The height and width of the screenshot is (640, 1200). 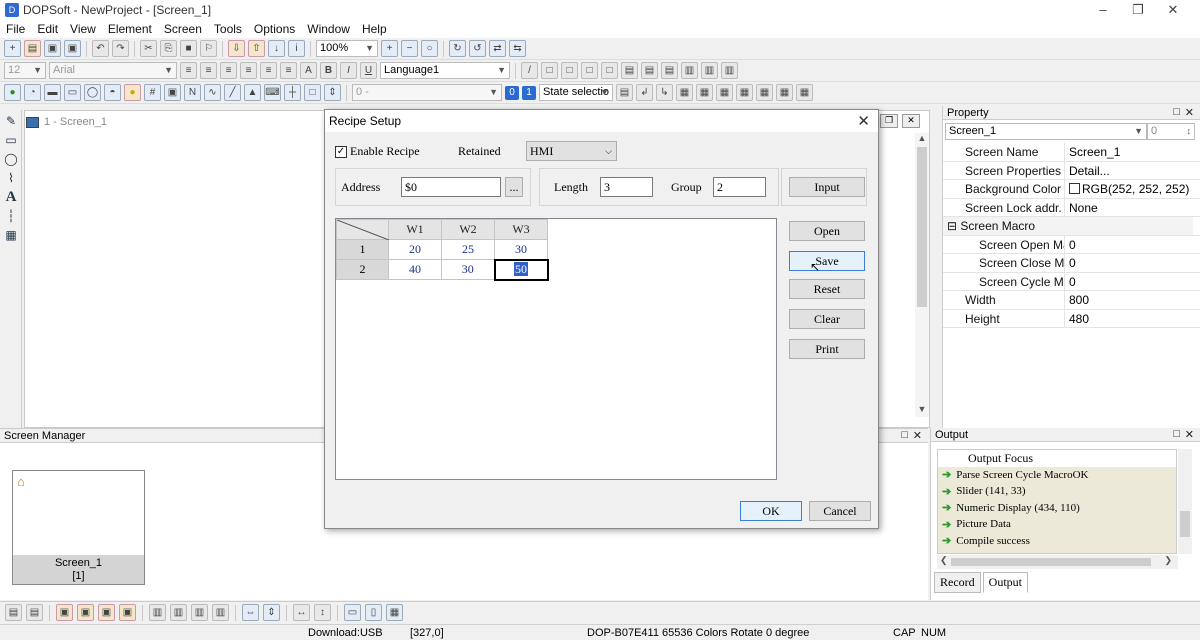 What do you see at coordinates (15, 29) in the screenshot?
I see `menu-file: File` at bounding box center [15, 29].